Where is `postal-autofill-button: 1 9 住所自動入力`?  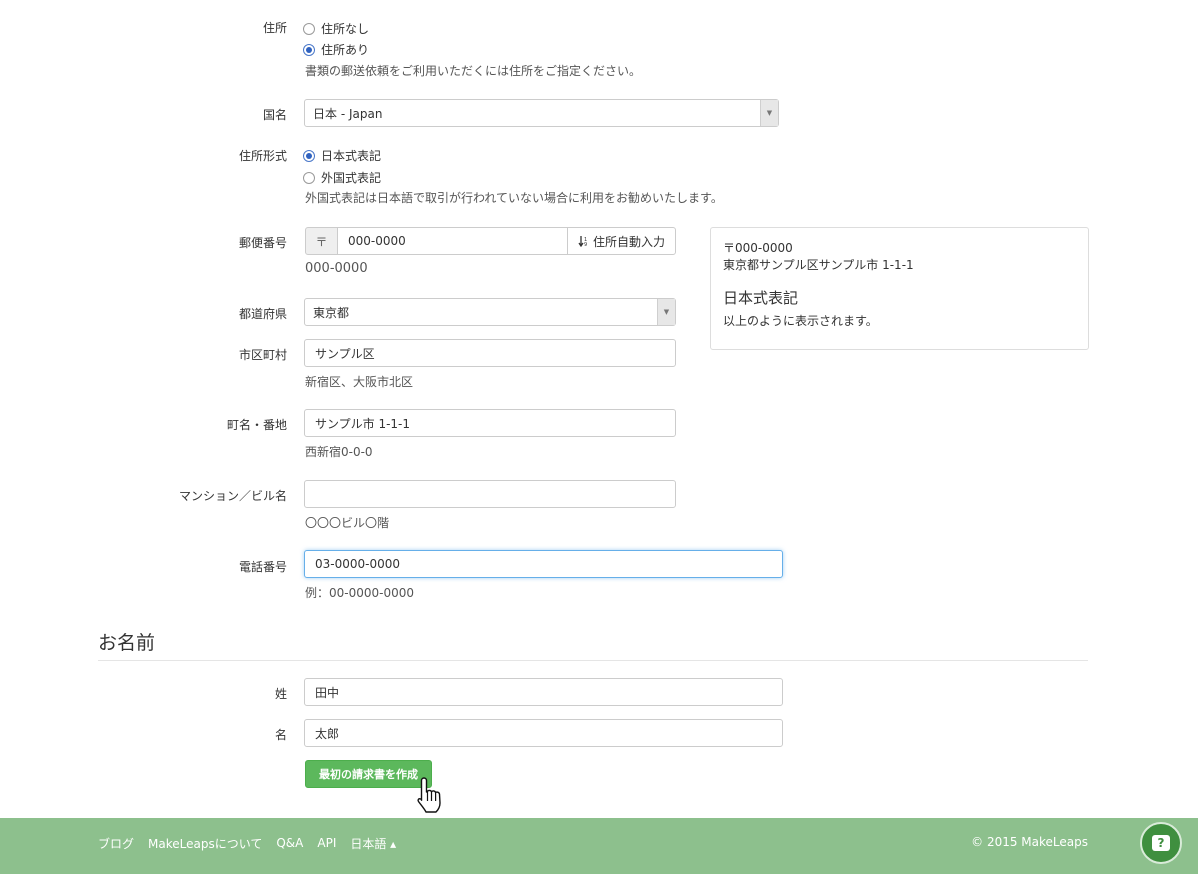
postal-autofill-button: 1 9 住所自動入力 is located at coordinates (621, 241).